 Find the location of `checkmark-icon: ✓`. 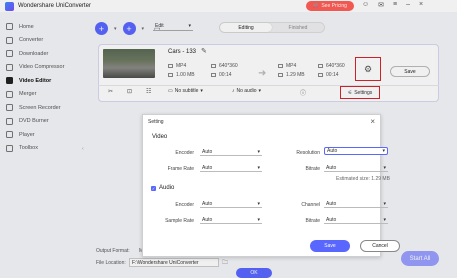

checkmark-icon: ✓ is located at coordinates (153, 188).